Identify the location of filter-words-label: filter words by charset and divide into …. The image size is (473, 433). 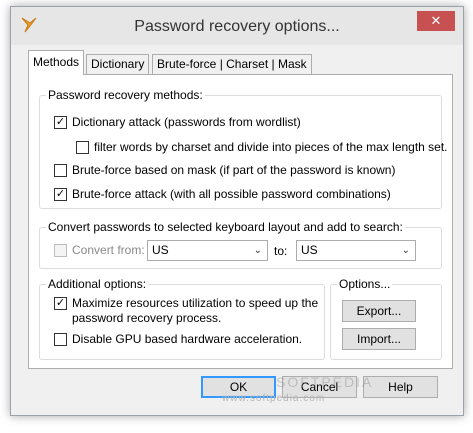
(271, 147).